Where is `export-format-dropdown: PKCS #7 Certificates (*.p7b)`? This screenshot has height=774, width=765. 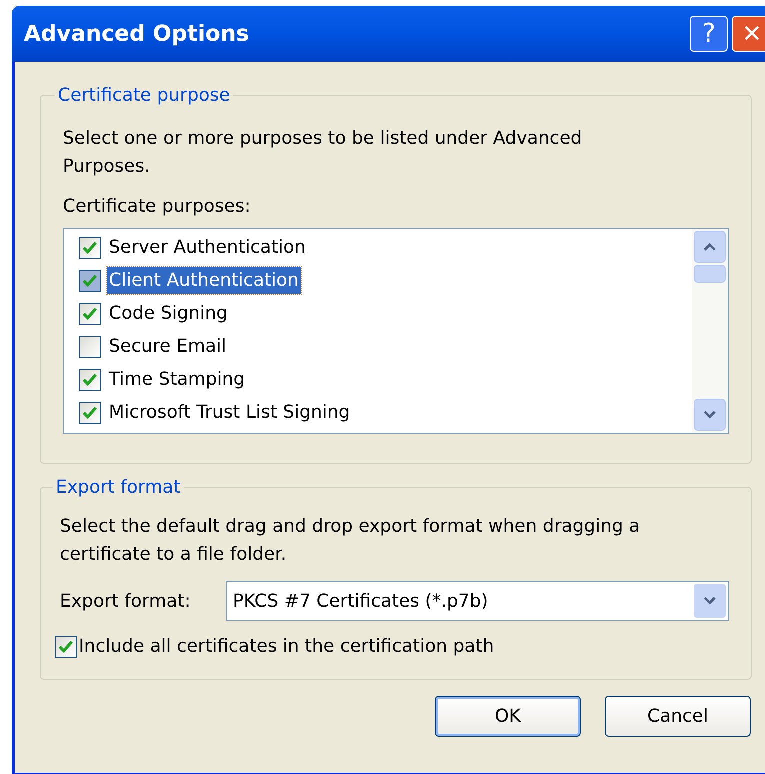
export-format-dropdown: PKCS #7 Certificates (*.p7b) is located at coordinates (477, 601).